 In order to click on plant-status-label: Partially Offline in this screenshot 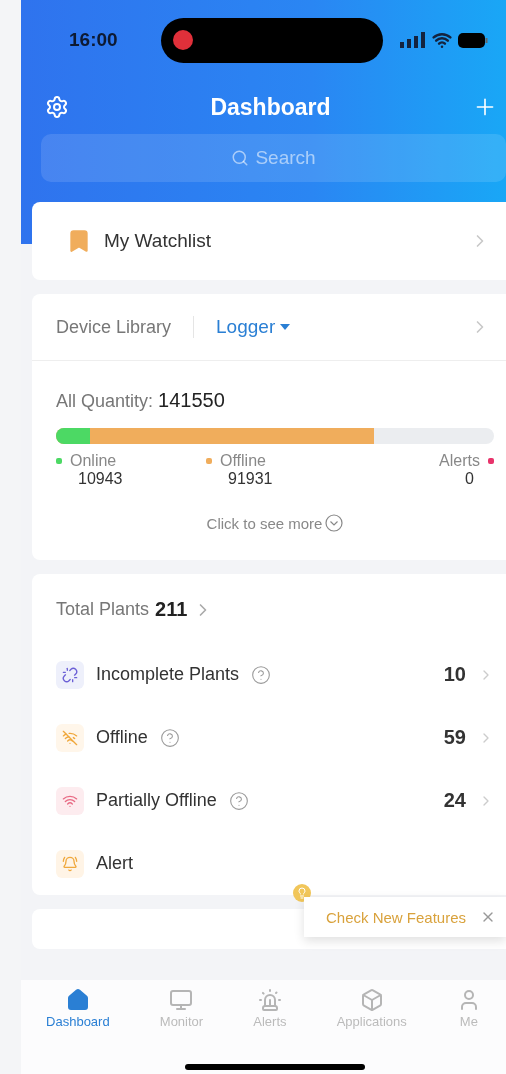, I will do `click(156, 800)`.